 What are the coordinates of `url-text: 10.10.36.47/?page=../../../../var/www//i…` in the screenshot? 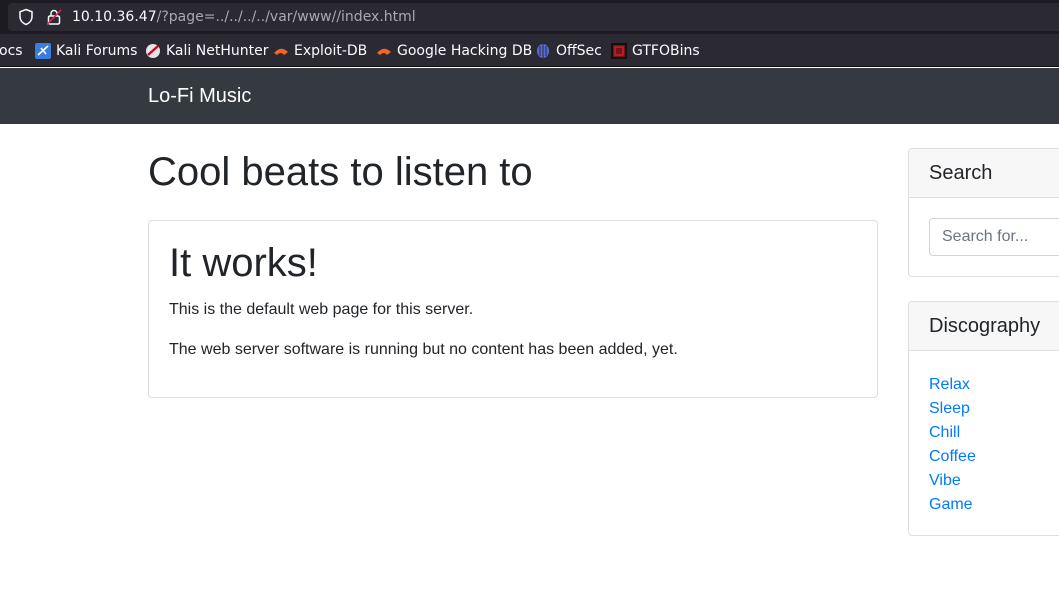 It's located at (244, 17).